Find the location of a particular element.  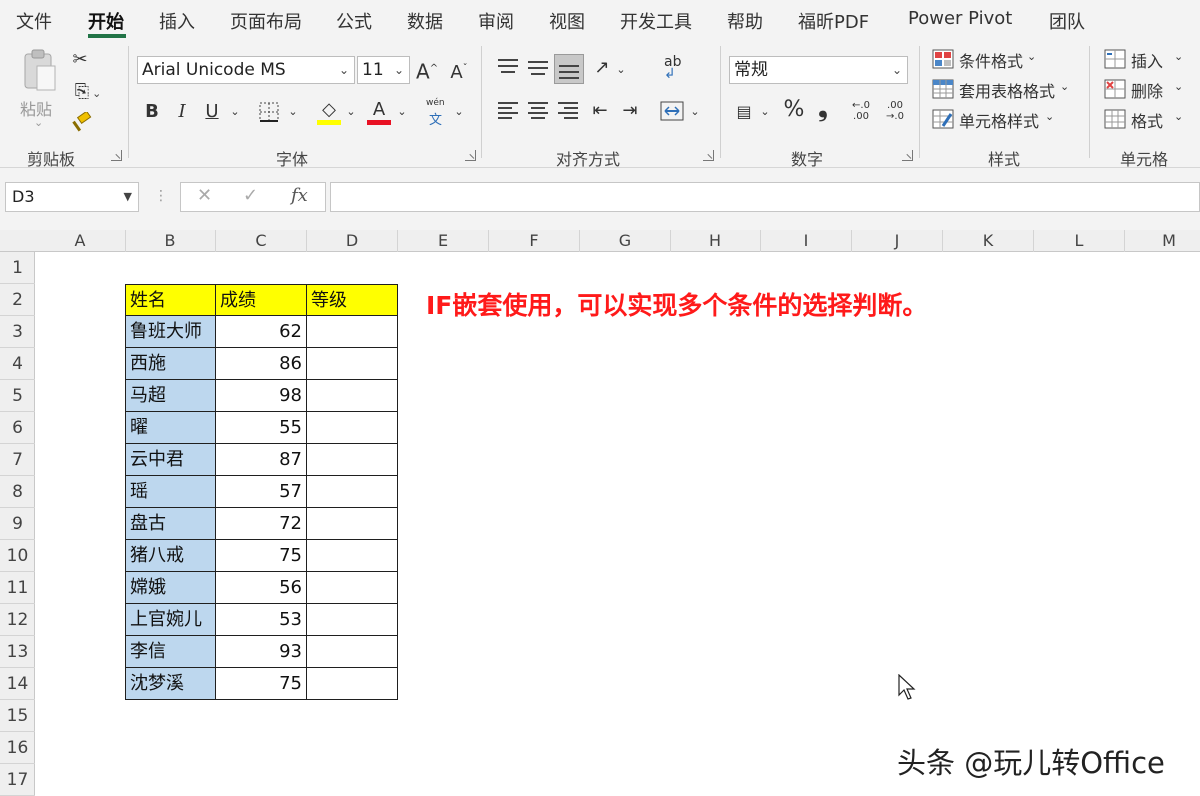

clipboard-launcher-icon is located at coordinates (116, 155).